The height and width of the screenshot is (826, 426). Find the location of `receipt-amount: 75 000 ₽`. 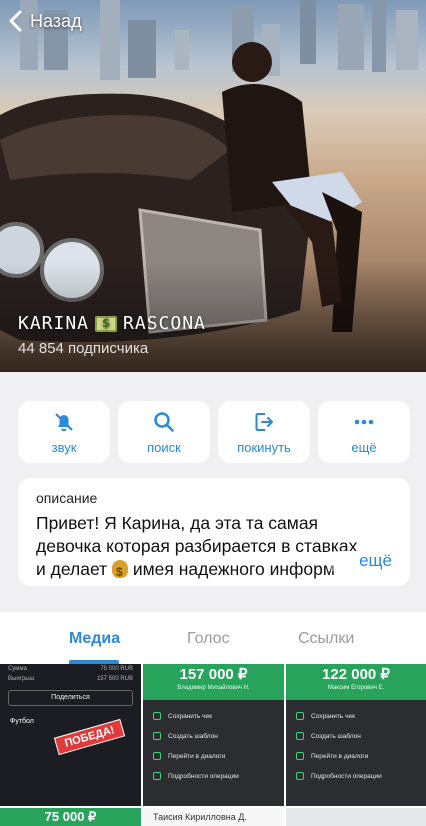

receipt-amount: 75 000 ₽ is located at coordinates (70, 816).